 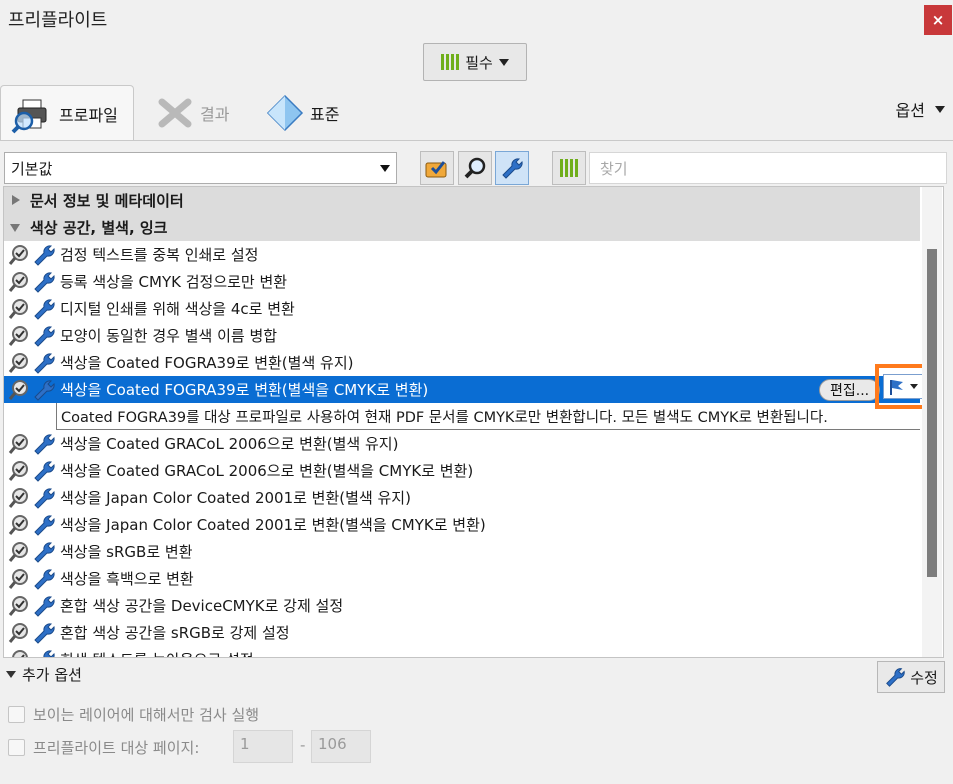 What do you see at coordinates (938, 20) in the screenshot?
I see `close-button: ×` at bounding box center [938, 20].